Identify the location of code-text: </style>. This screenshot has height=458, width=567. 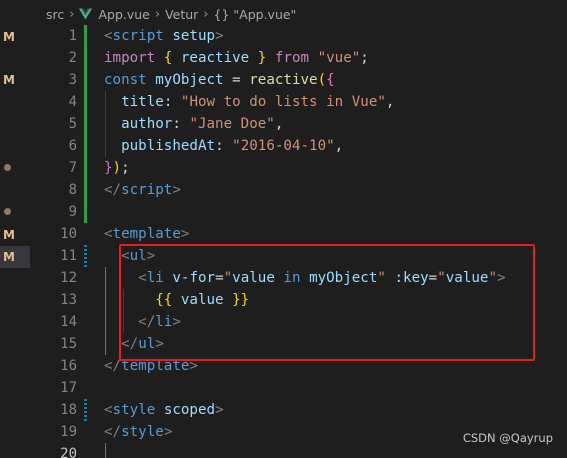
(138, 432).